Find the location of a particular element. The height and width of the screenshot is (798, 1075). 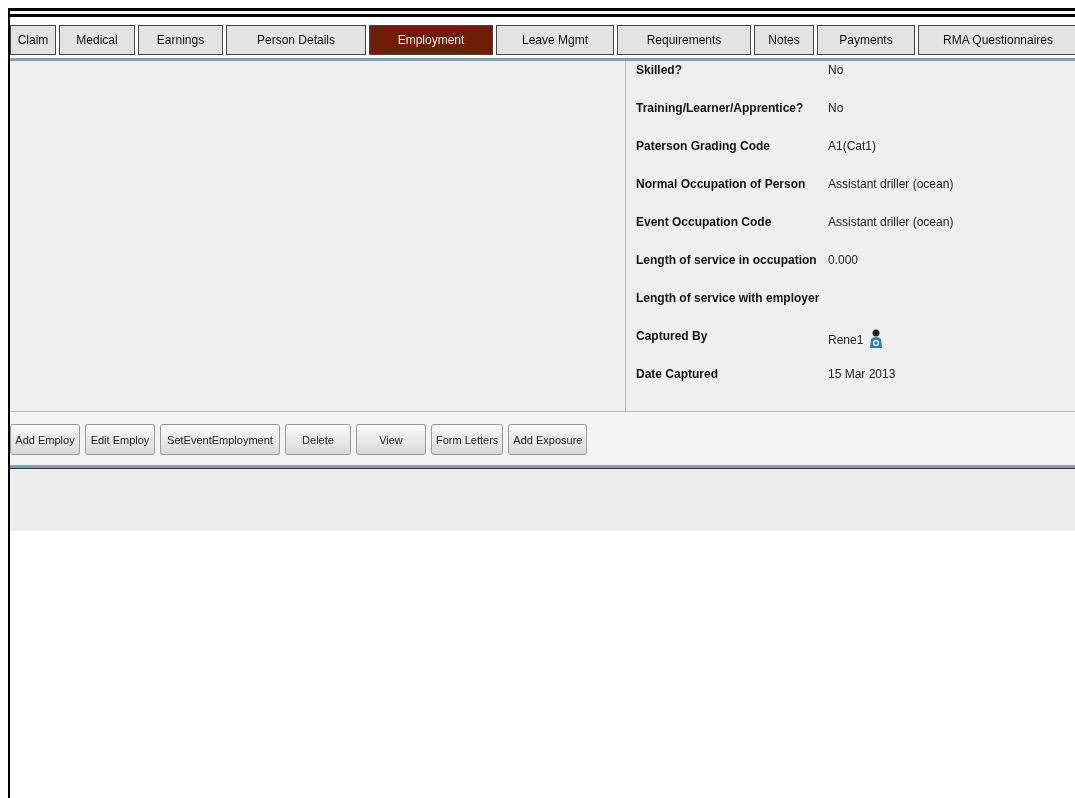

action-button: Delete is located at coordinates (318, 439).